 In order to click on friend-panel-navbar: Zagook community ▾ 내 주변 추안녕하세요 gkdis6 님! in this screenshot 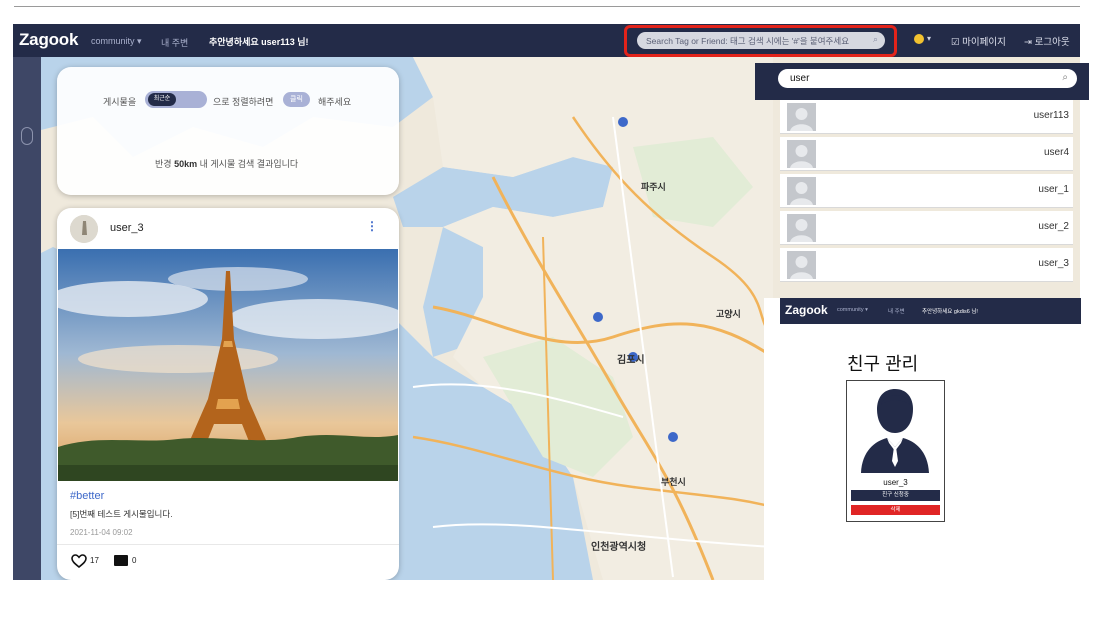, I will do `click(930, 311)`.